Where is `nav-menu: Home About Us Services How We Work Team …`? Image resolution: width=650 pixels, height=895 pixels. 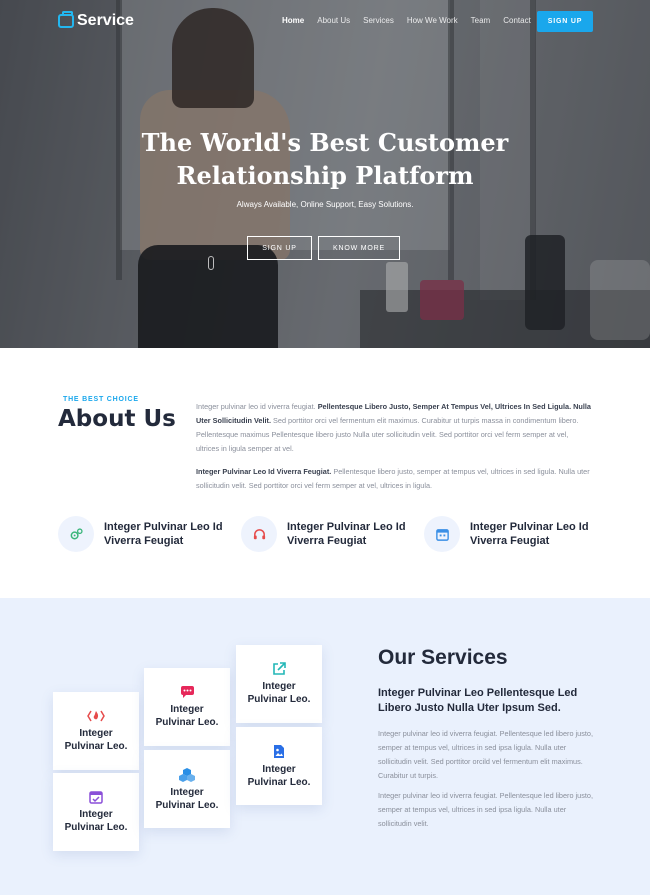
nav-menu: Home About Us Services How We Work Team … is located at coordinates (406, 20).